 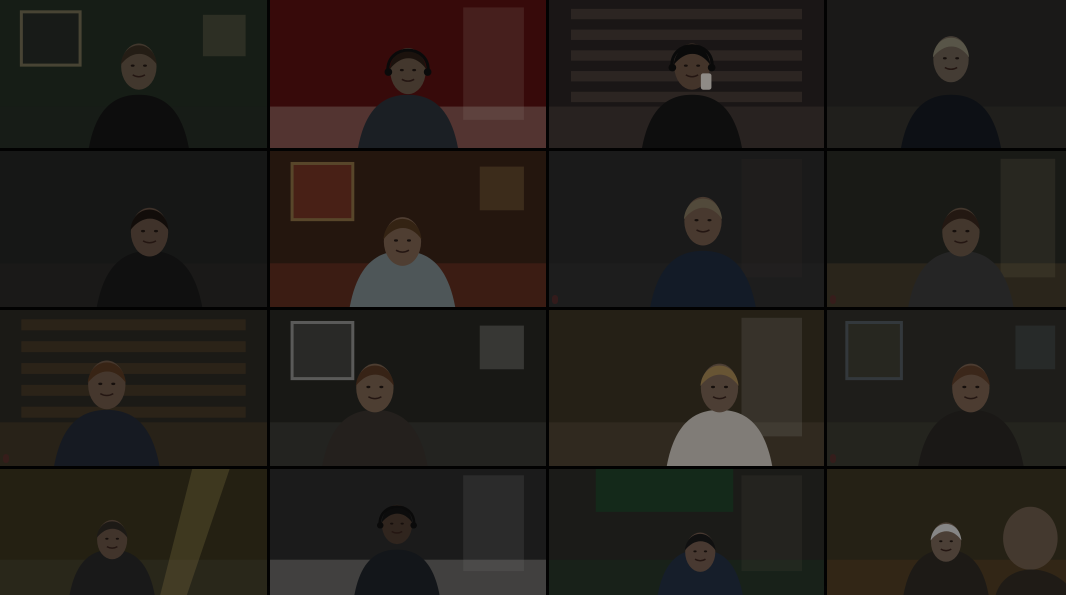 What do you see at coordinates (1030, 538) in the screenshot?
I see `second-person-face` at bounding box center [1030, 538].